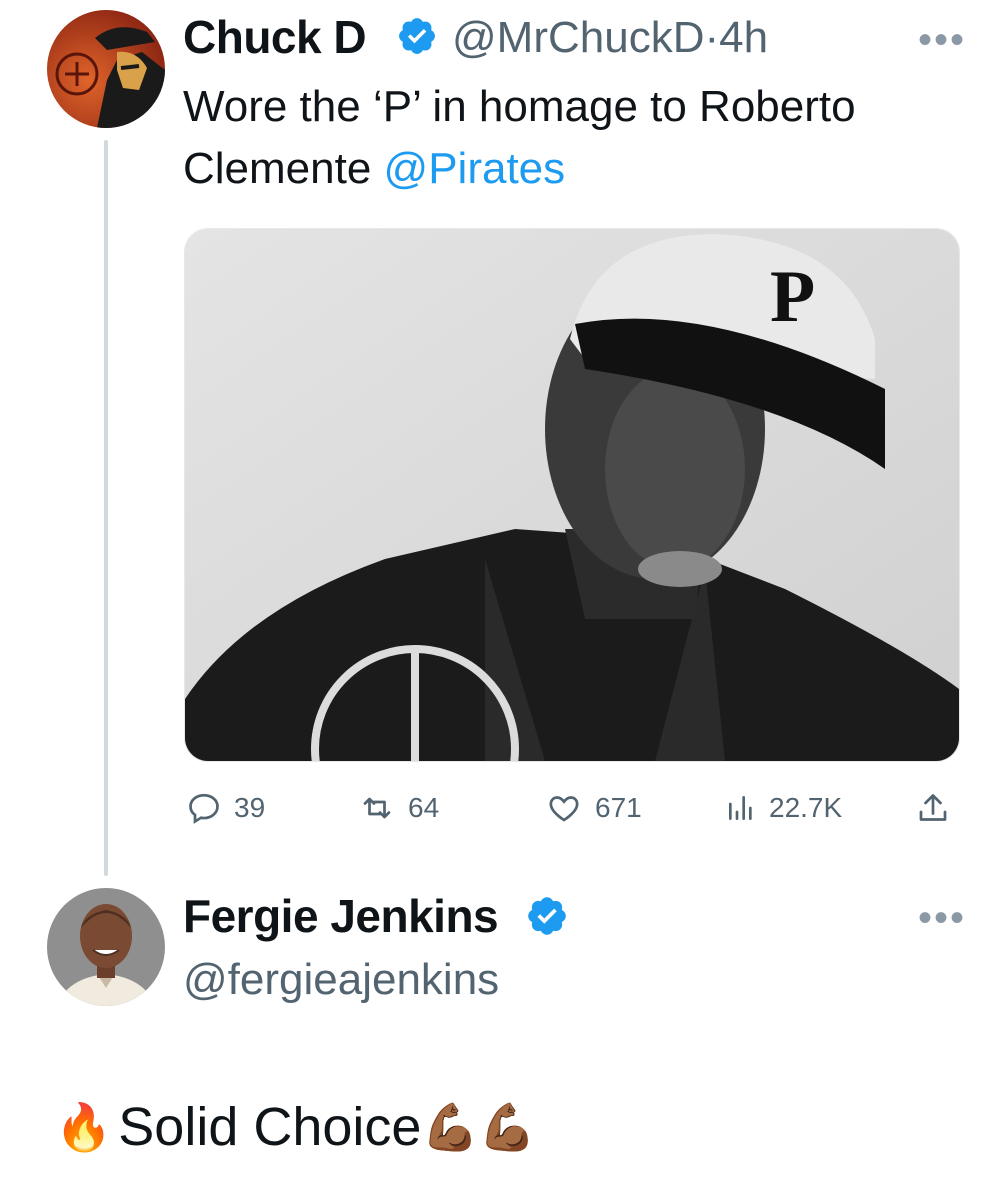 The image size is (1006, 1200). What do you see at coordinates (270, 1127) in the screenshot?
I see `reply-text-body: Solid Choice` at bounding box center [270, 1127].